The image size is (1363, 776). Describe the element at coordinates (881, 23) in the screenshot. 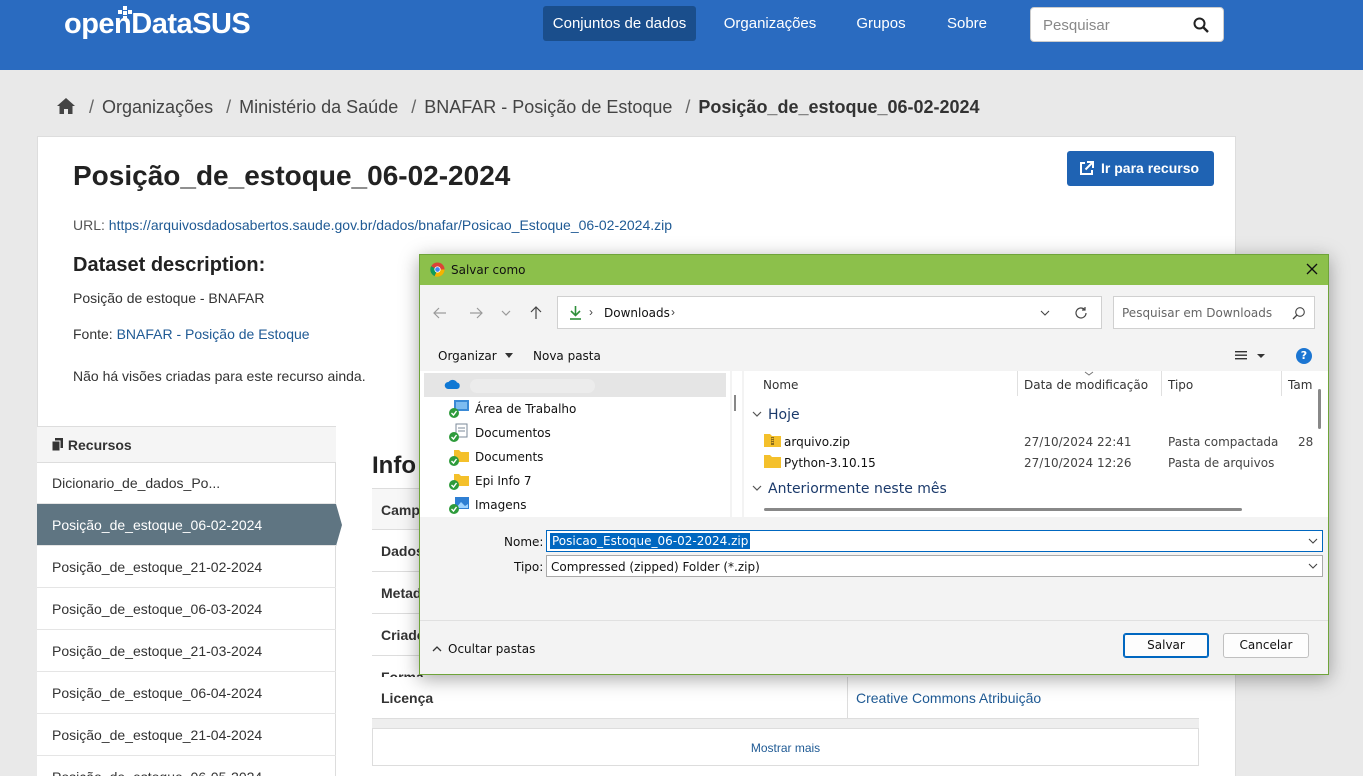

I see `nav-groups: Grupos` at that location.